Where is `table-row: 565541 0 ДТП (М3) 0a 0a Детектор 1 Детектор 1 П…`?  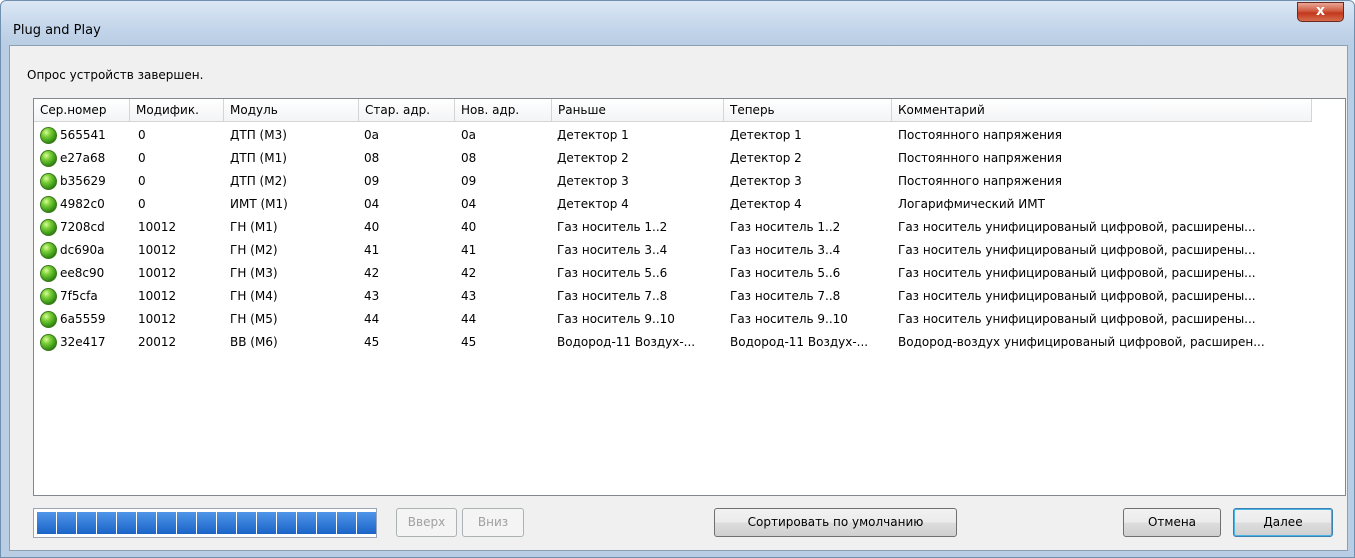 table-row: 565541 0 ДТП (М3) 0a 0a Детектор 1 Детектор 1 П… is located at coordinates (689, 135).